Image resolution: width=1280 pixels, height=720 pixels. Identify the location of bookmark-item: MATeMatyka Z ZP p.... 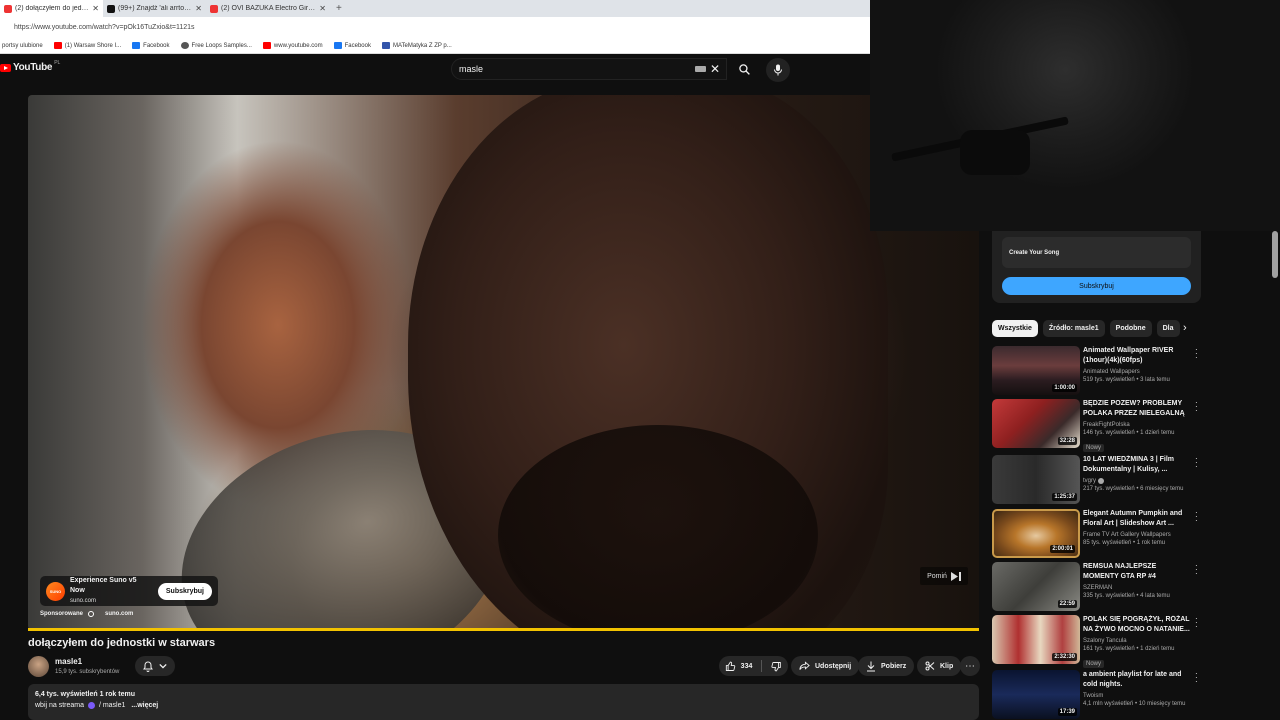
(416, 45).